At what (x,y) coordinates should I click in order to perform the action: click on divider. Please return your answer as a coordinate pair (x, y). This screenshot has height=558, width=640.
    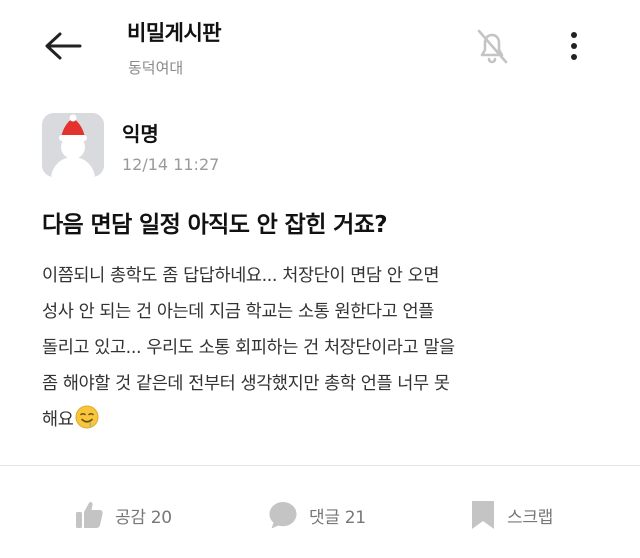
    Looking at the image, I should click on (320, 465).